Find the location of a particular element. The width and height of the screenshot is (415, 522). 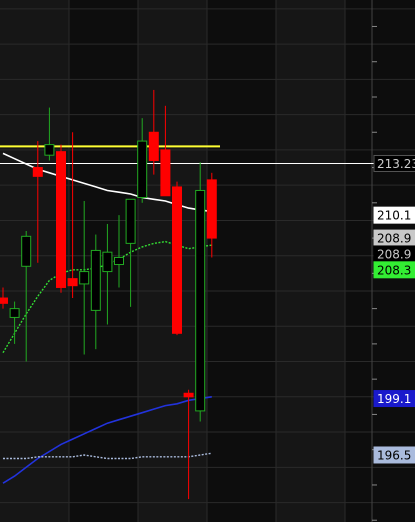

price-label: 210.1 is located at coordinates (394, 216).